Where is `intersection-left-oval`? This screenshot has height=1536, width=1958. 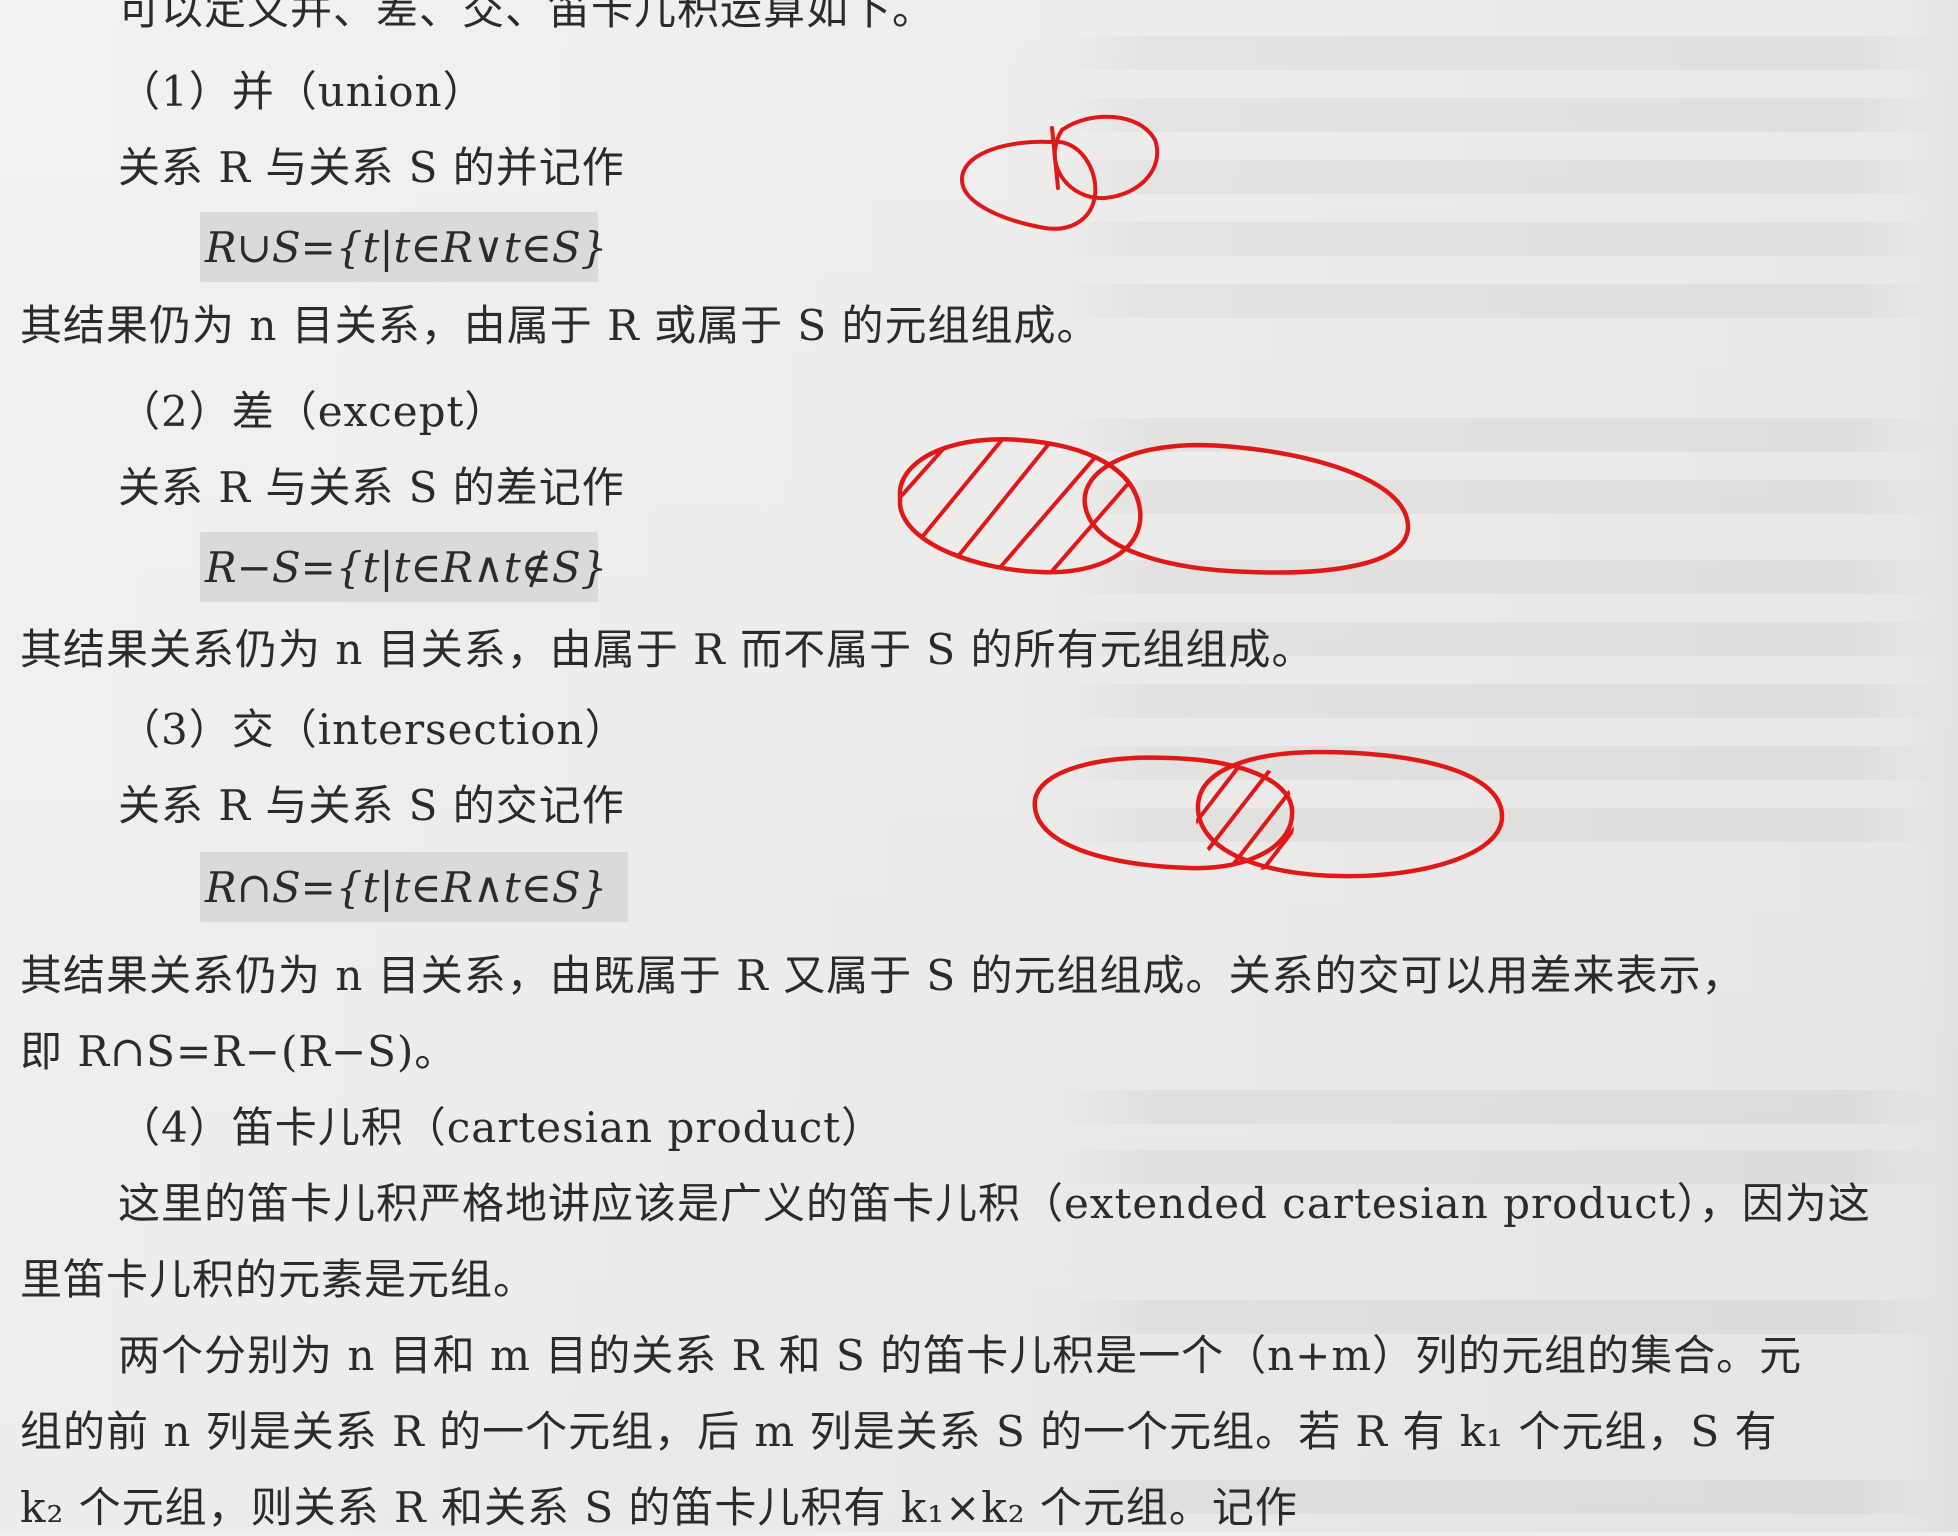 intersection-left-oval is located at coordinates (1163, 813).